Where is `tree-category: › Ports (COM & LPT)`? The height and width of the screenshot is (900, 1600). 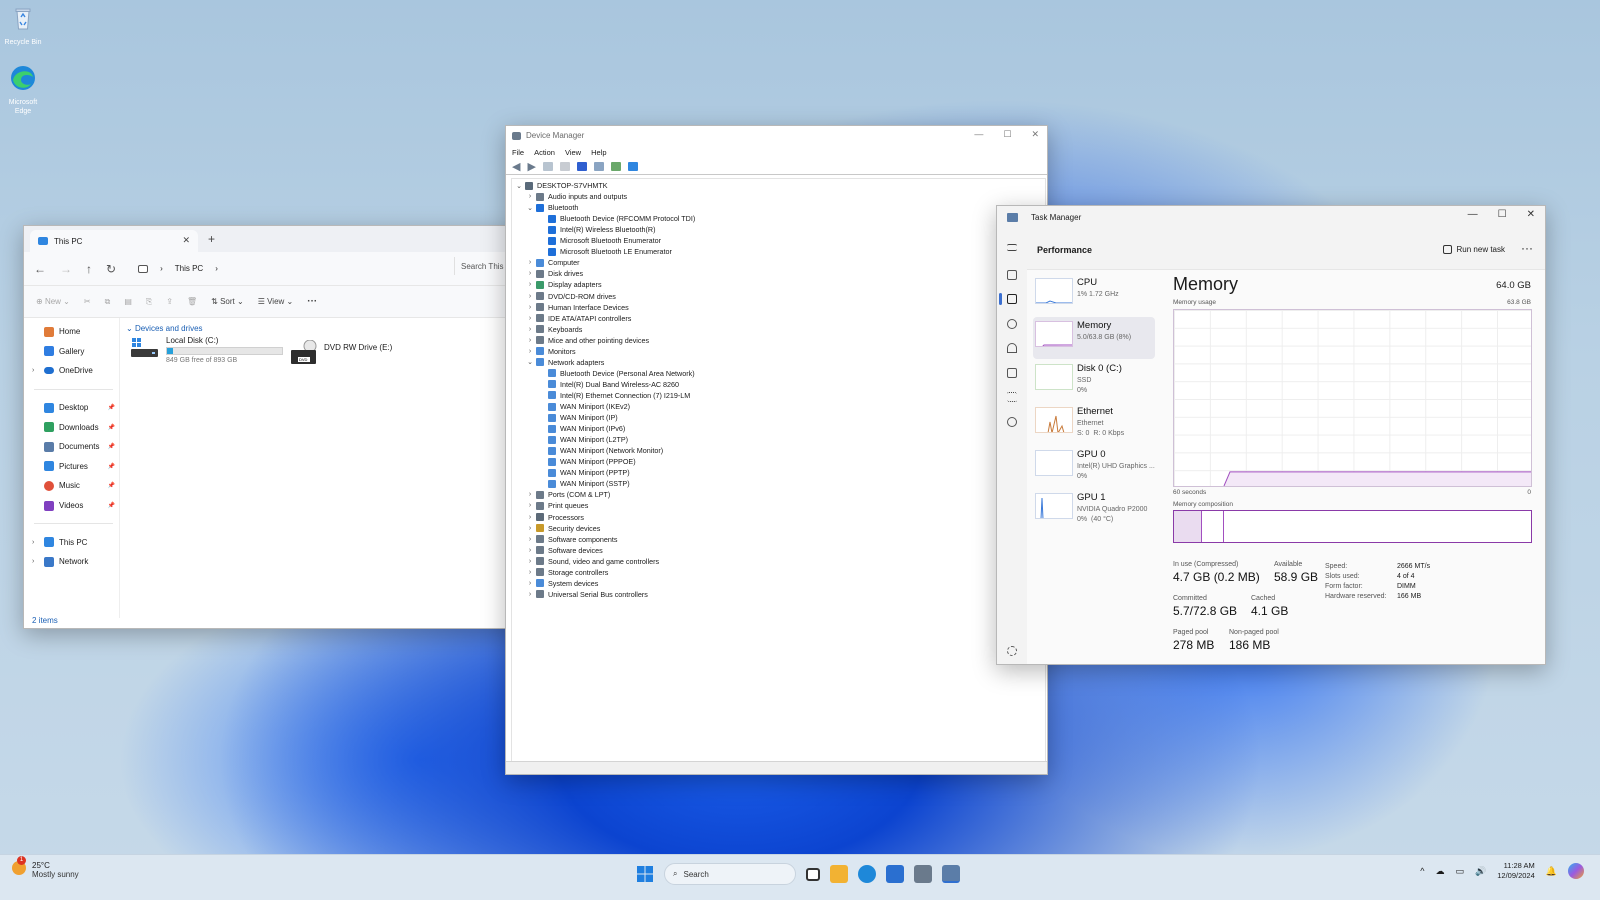
tree-category: › Ports (COM & LPT) is located at coordinates (568, 494).